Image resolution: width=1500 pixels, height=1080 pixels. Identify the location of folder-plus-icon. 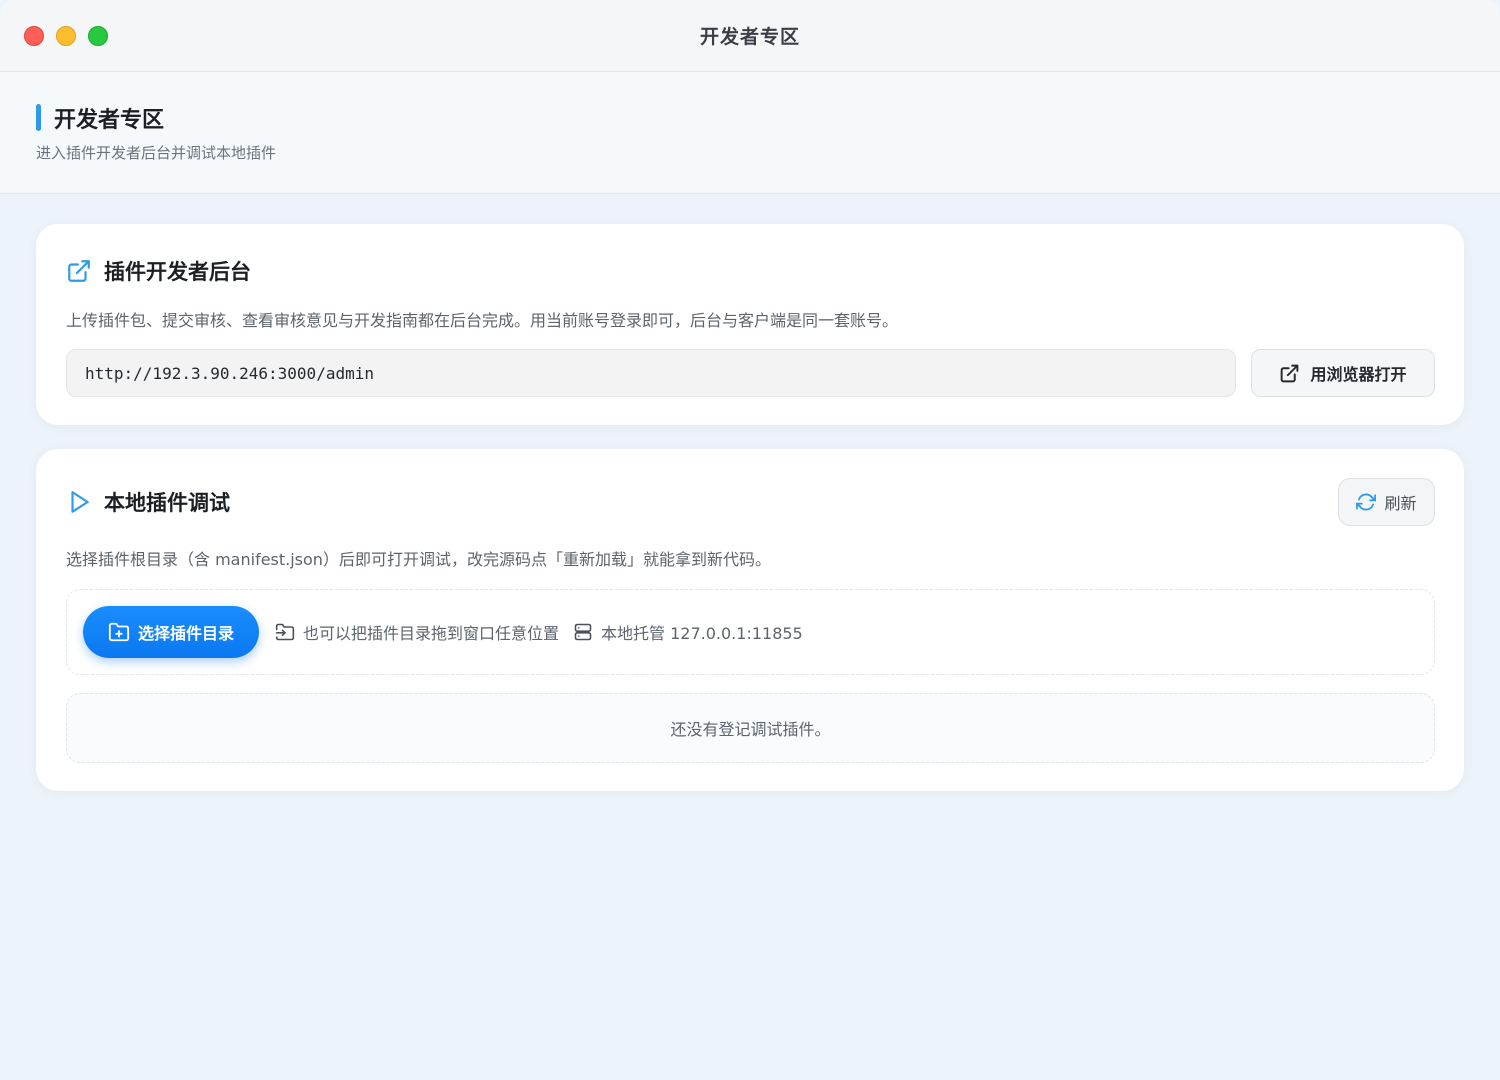
(119, 632).